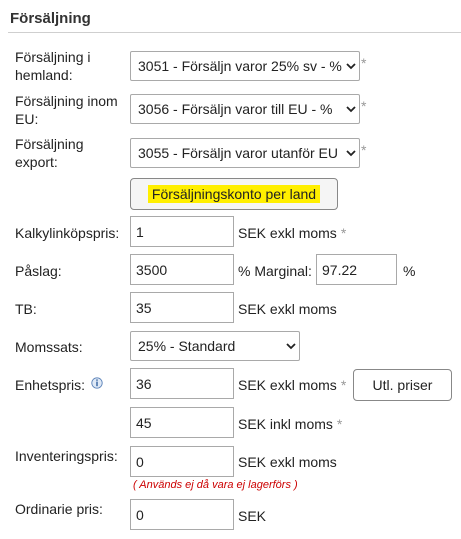  What do you see at coordinates (287, 462) in the screenshot?
I see `inventory-price-unit: SEK exkl moms` at bounding box center [287, 462].